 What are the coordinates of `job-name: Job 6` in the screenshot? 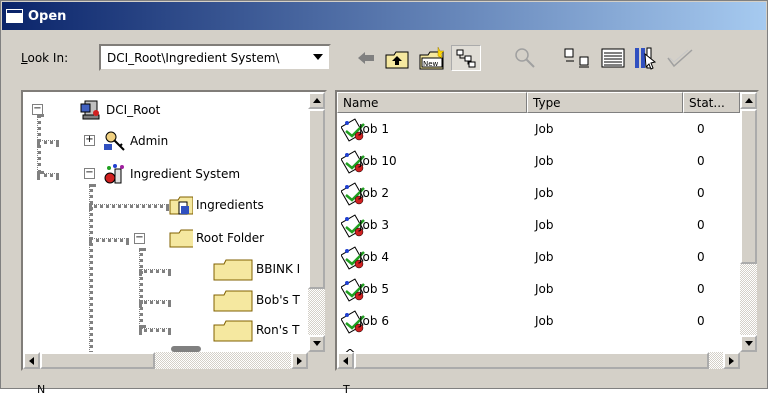 It's located at (374, 321).